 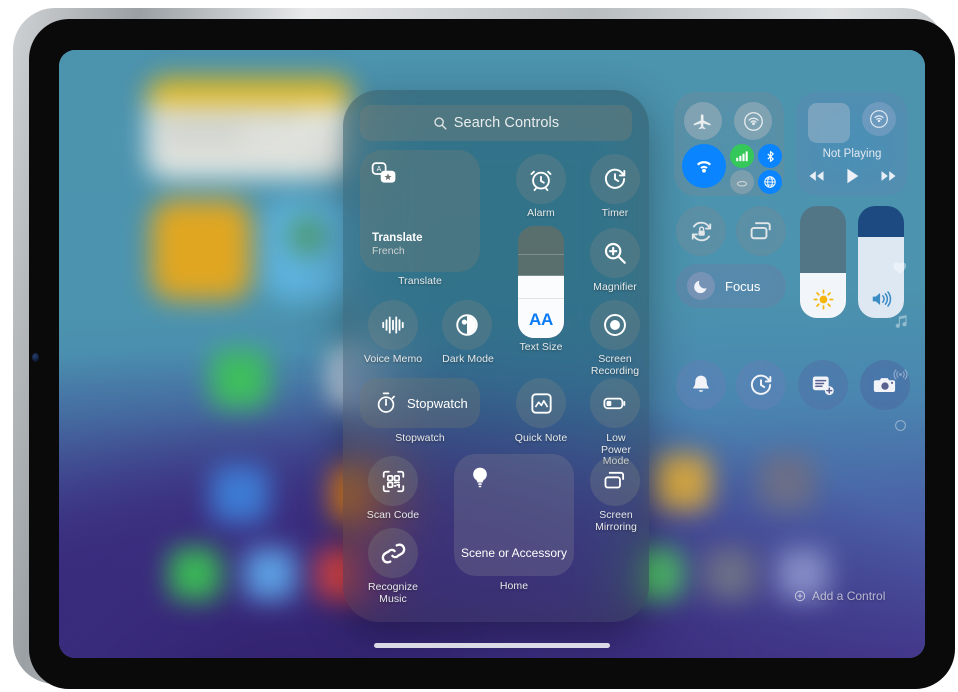 What do you see at coordinates (492, 645) in the screenshot?
I see `home-indicator` at bounding box center [492, 645].